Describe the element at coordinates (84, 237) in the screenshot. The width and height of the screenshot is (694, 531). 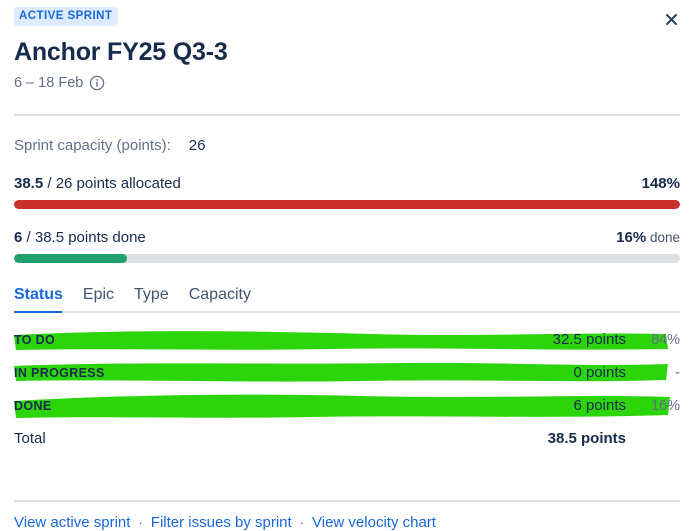
I see `points-done-rest: / 38.5 points done` at that location.